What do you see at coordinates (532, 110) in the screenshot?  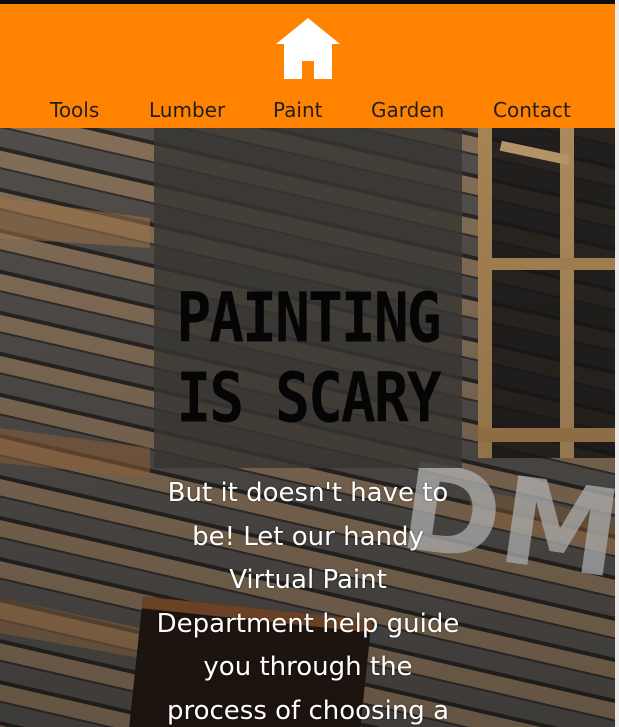 I see `nav-contact: Contact` at bounding box center [532, 110].